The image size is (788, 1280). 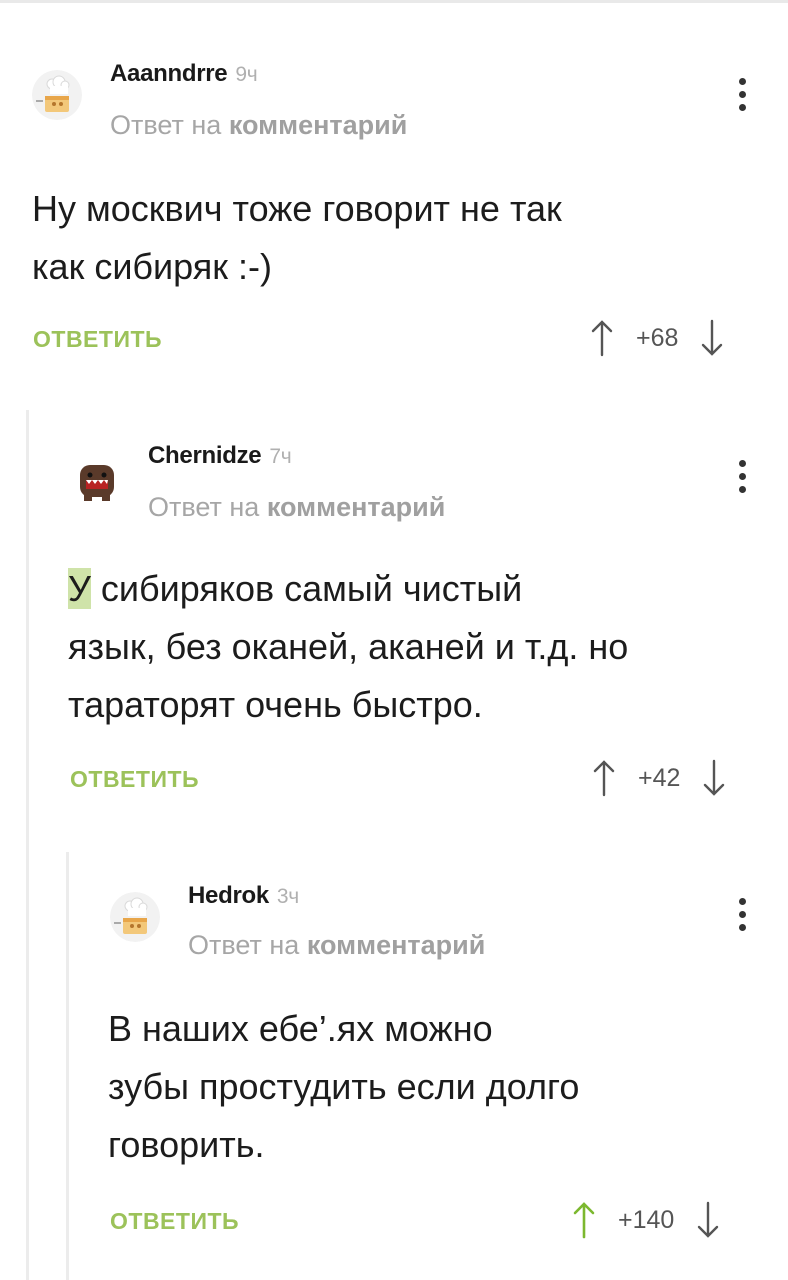 What do you see at coordinates (174, 1221) in the screenshot?
I see `reply-button: ОТВЕТИТЬ` at bounding box center [174, 1221].